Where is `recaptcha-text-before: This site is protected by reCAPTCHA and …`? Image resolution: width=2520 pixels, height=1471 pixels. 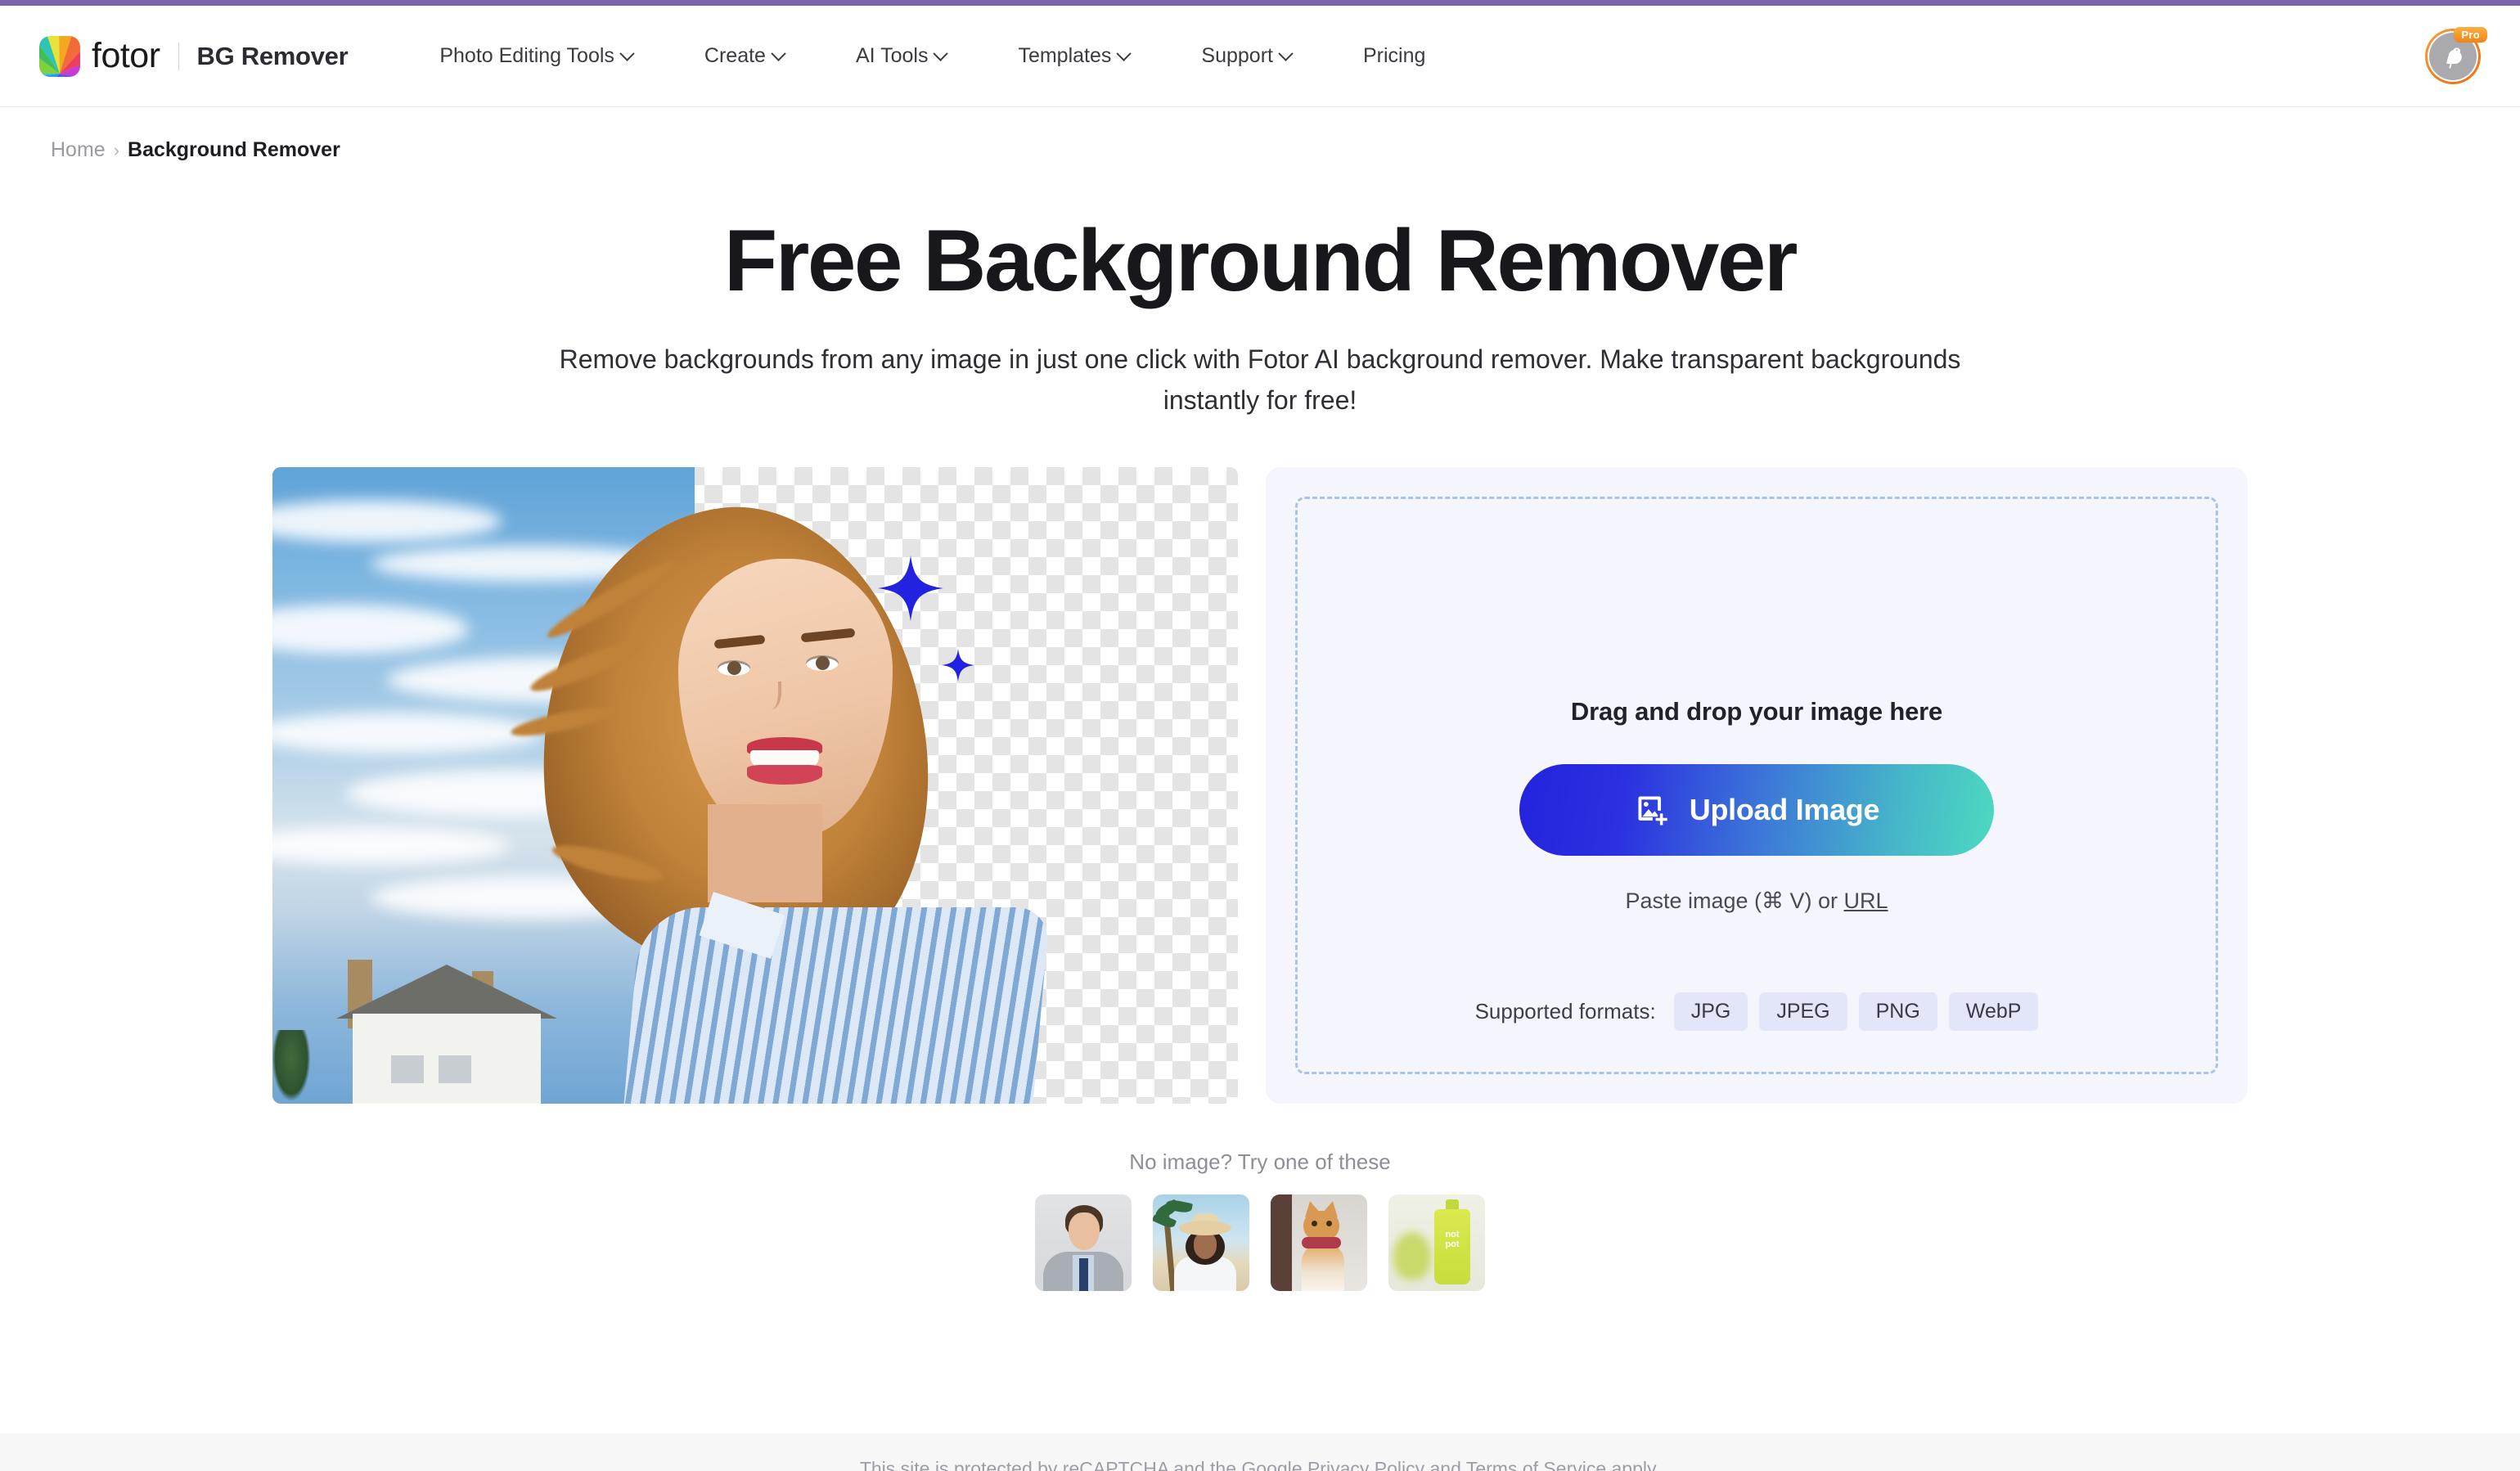 recaptcha-text-before: This site is protected by reCAPTCHA and … is located at coordinates (1051, 1464).